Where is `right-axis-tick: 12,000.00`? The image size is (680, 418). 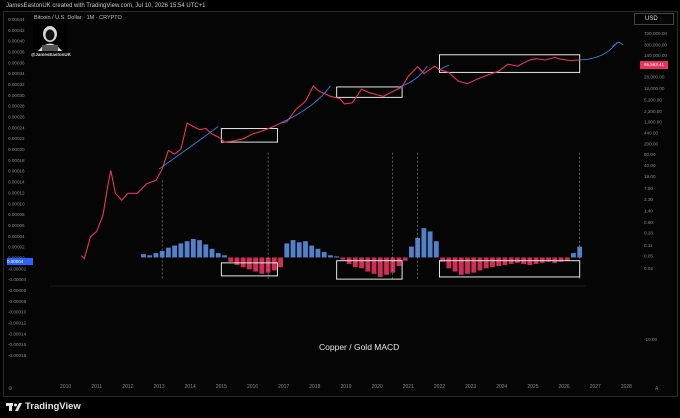 right-axis-tick: 12,000.00 is located at coordinates (654, 88).